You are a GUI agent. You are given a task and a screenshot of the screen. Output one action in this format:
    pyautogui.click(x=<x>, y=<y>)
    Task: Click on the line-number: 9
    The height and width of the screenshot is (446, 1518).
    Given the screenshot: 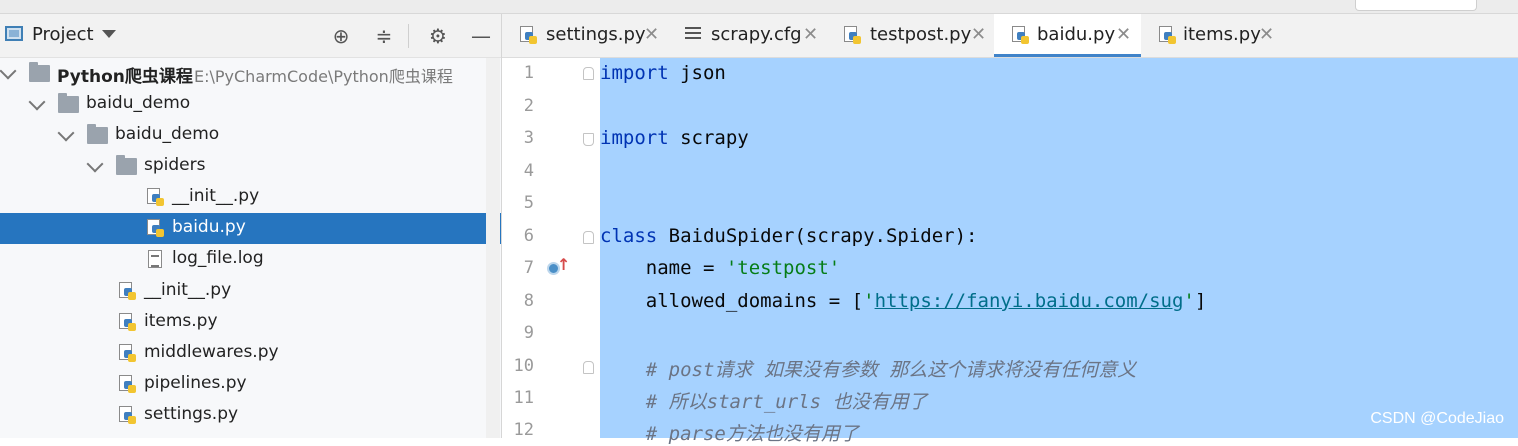 What is the action you would take?
    pyautogui.click(x=528, y=333)
    